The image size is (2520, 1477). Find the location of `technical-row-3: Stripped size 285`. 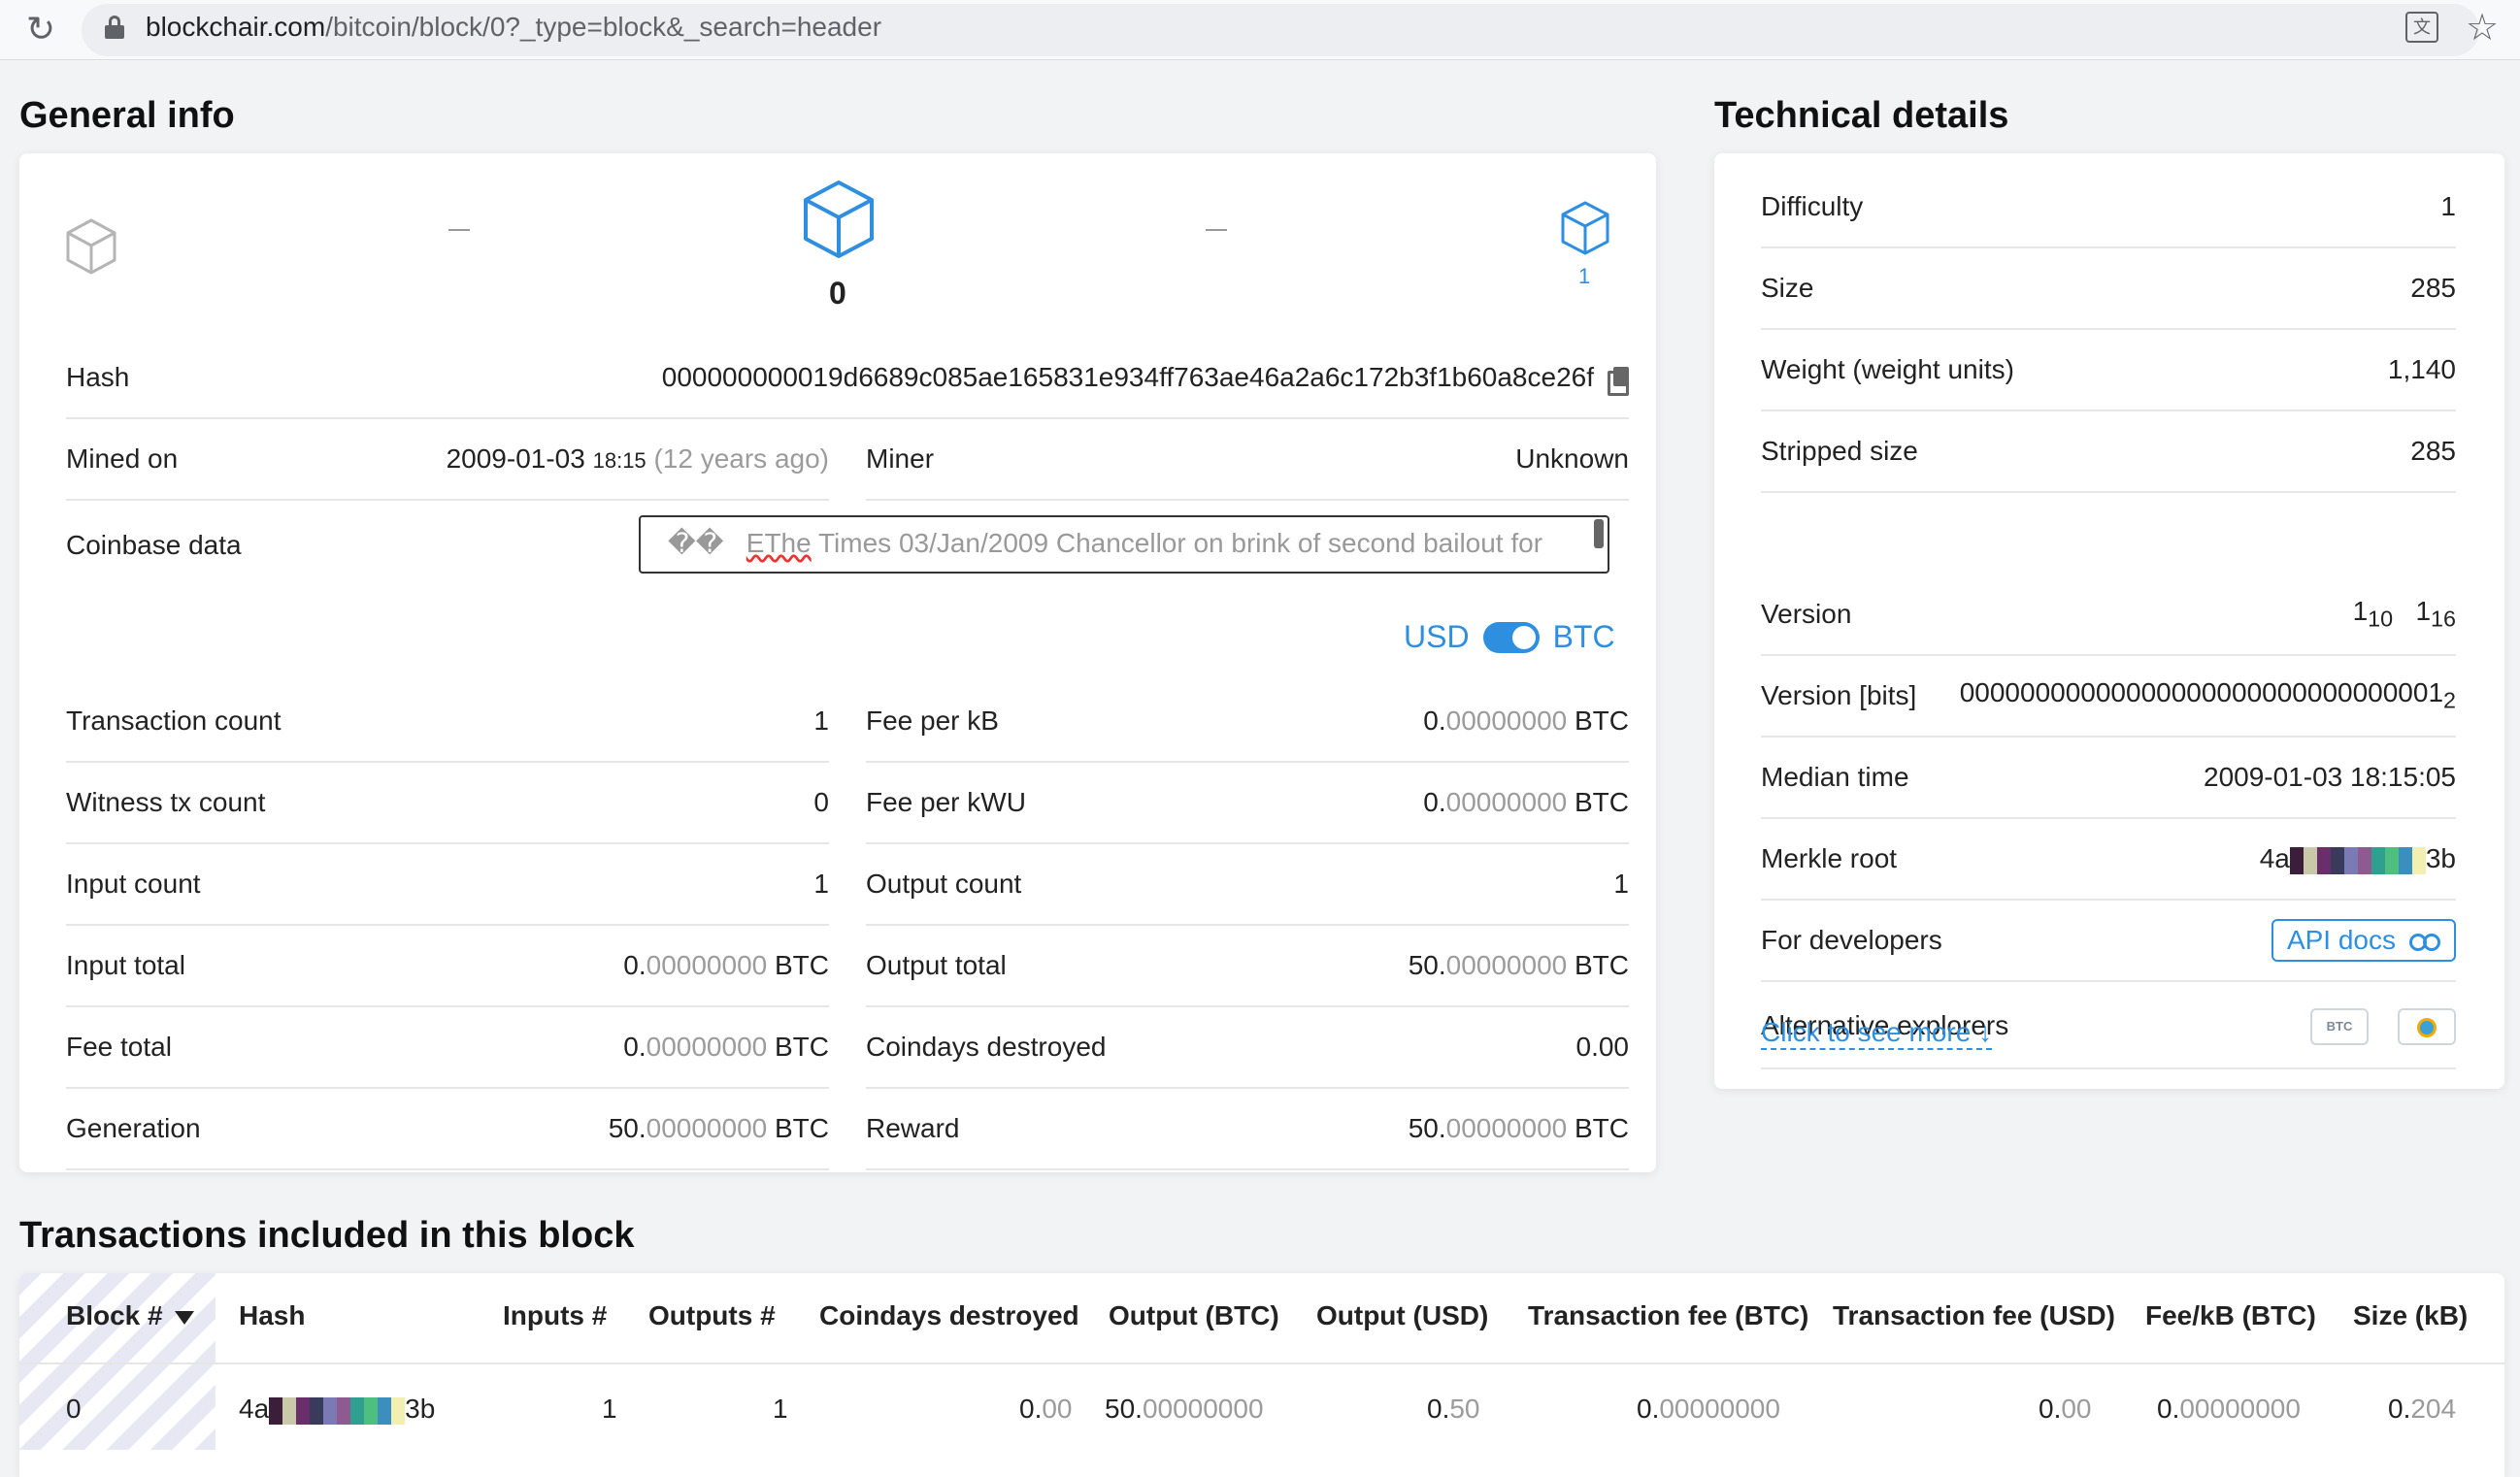

technical-row-3: Stripped size 285 is located at coordinates (2108, 452).